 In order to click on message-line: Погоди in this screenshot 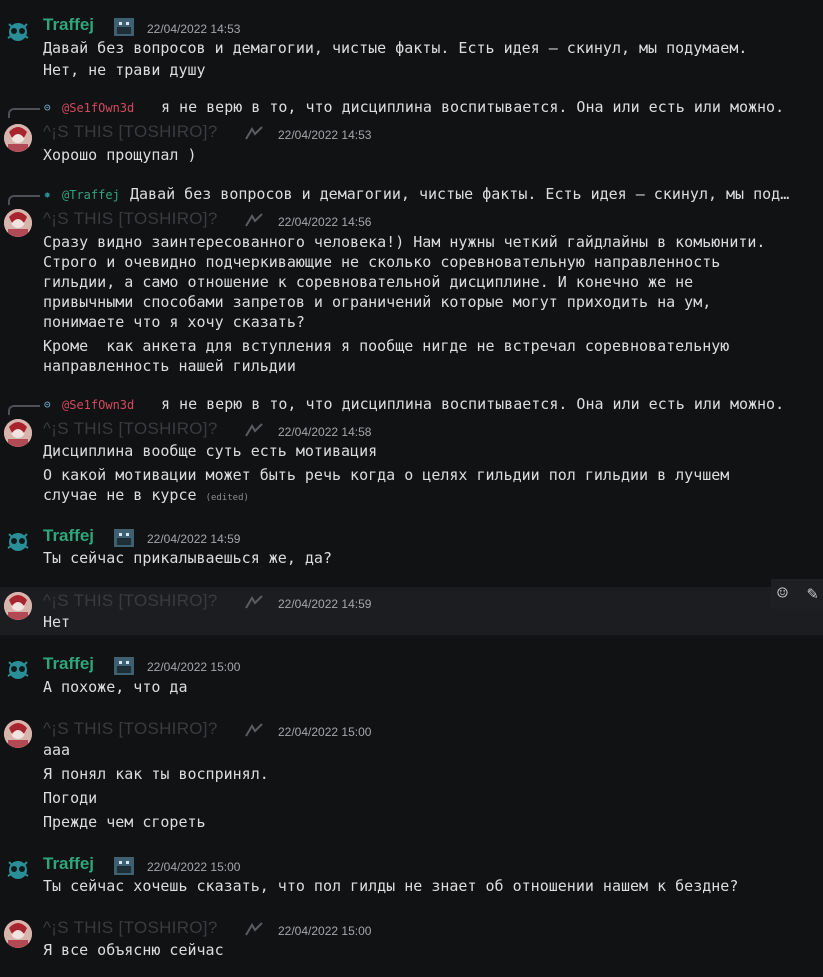, I will do `click(70, 798)`.